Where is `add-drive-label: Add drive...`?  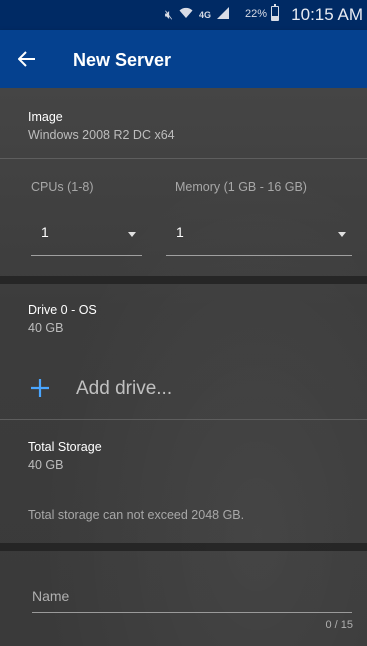 add-drive-label: Add drive... is located at coordinates (124, 388).